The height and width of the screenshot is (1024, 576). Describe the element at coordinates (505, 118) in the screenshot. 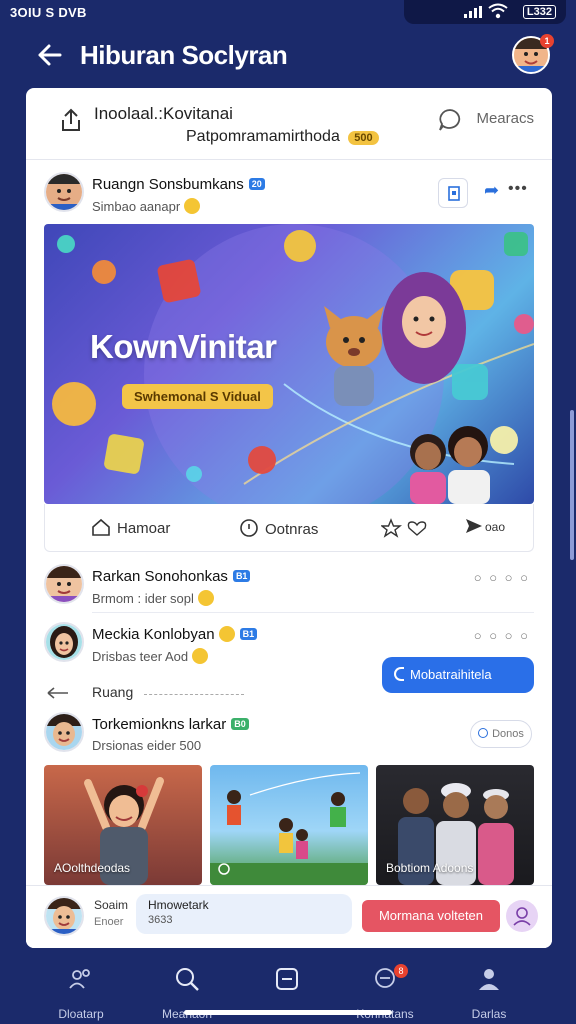

I see `message-label: Mearacs` at that location.